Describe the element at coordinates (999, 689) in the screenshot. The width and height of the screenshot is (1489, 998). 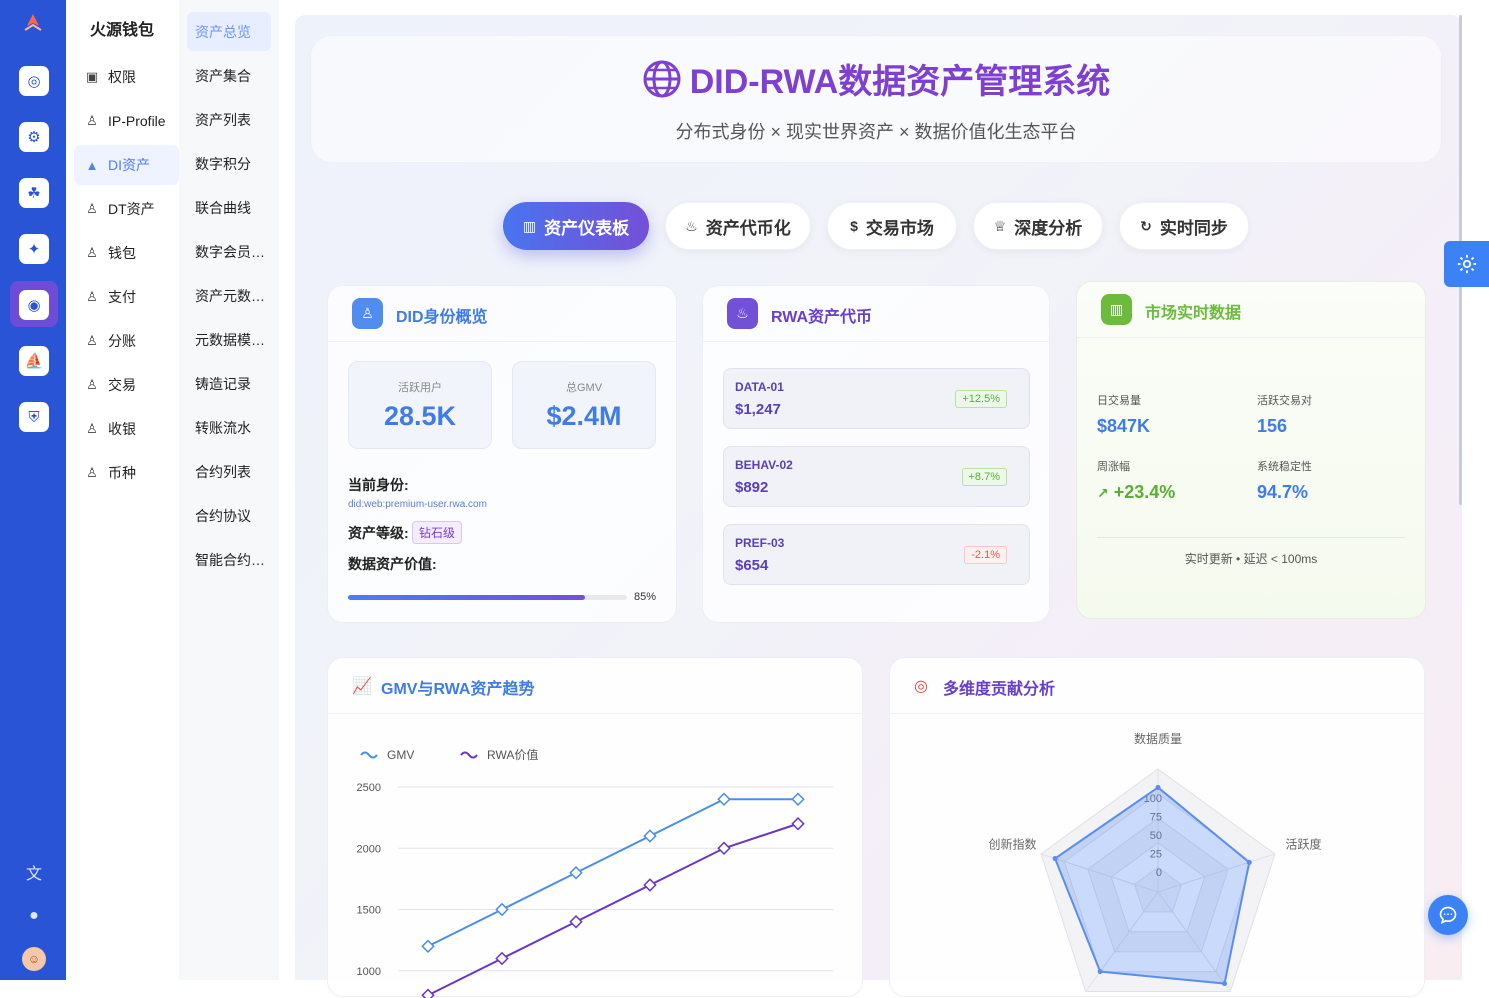
I see `card-title: 多维度贡献分析` at that location.